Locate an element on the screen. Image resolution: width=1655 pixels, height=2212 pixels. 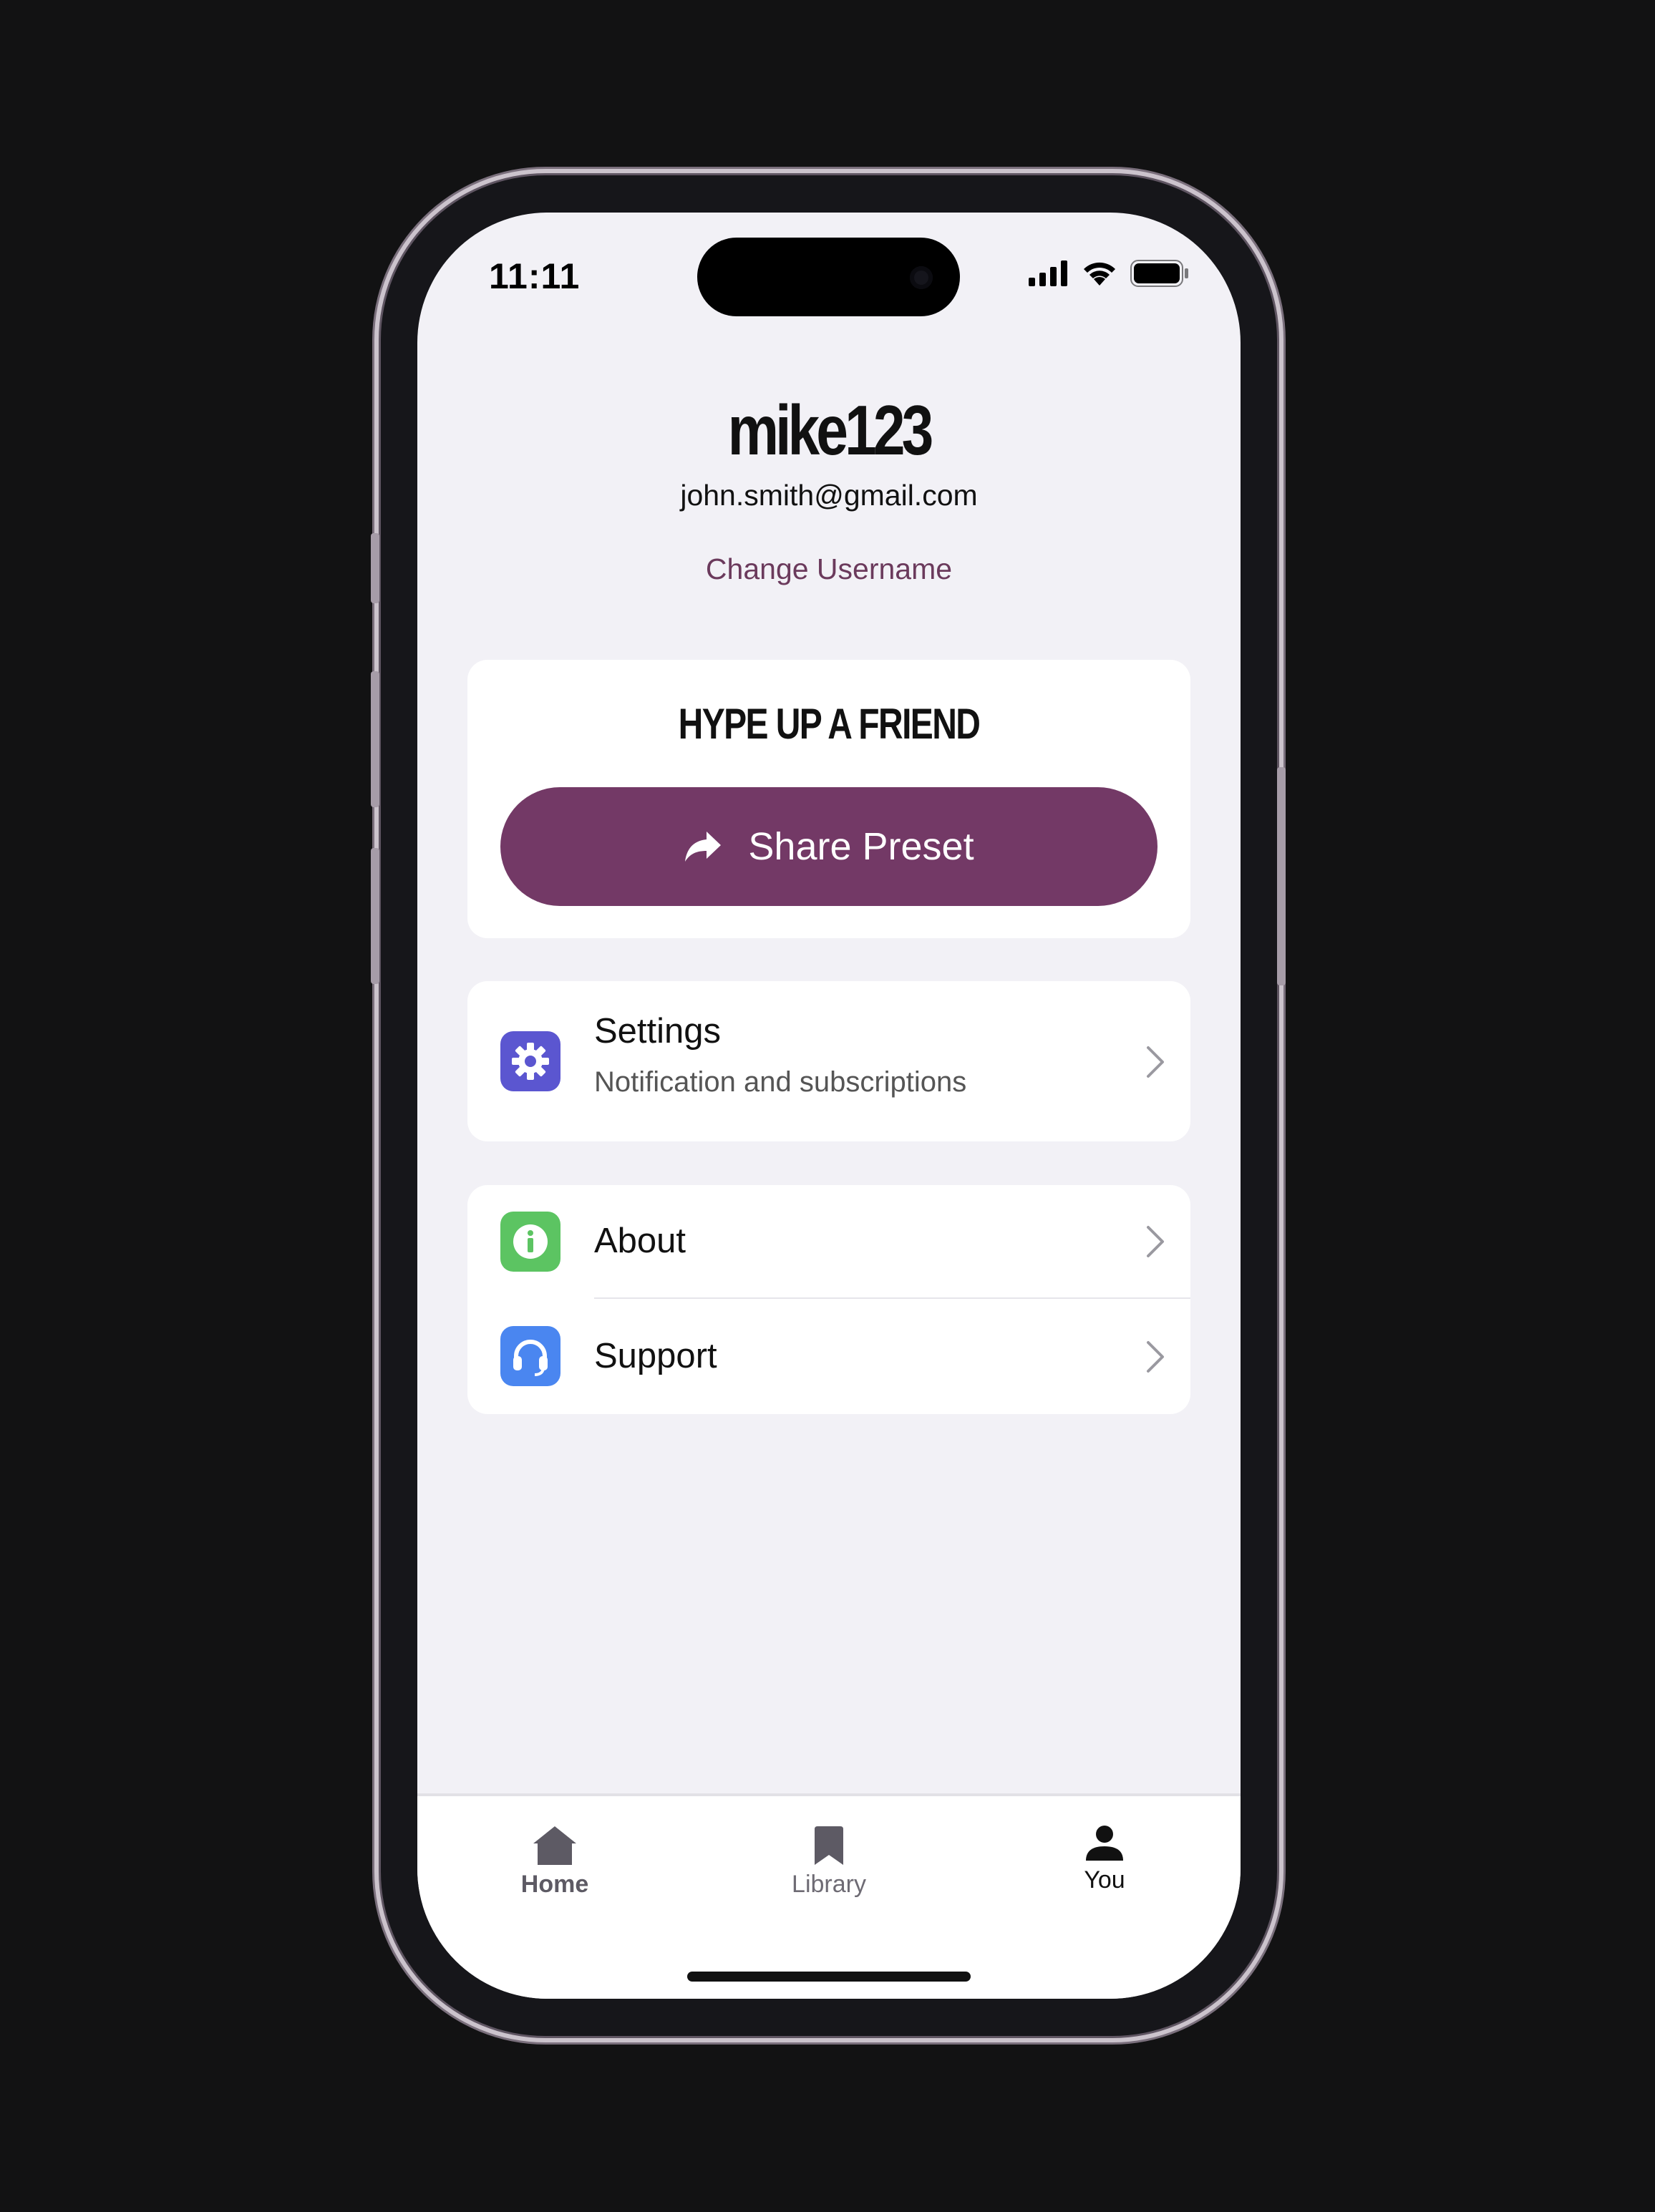
power-button is located at coordinates (1282, 876).